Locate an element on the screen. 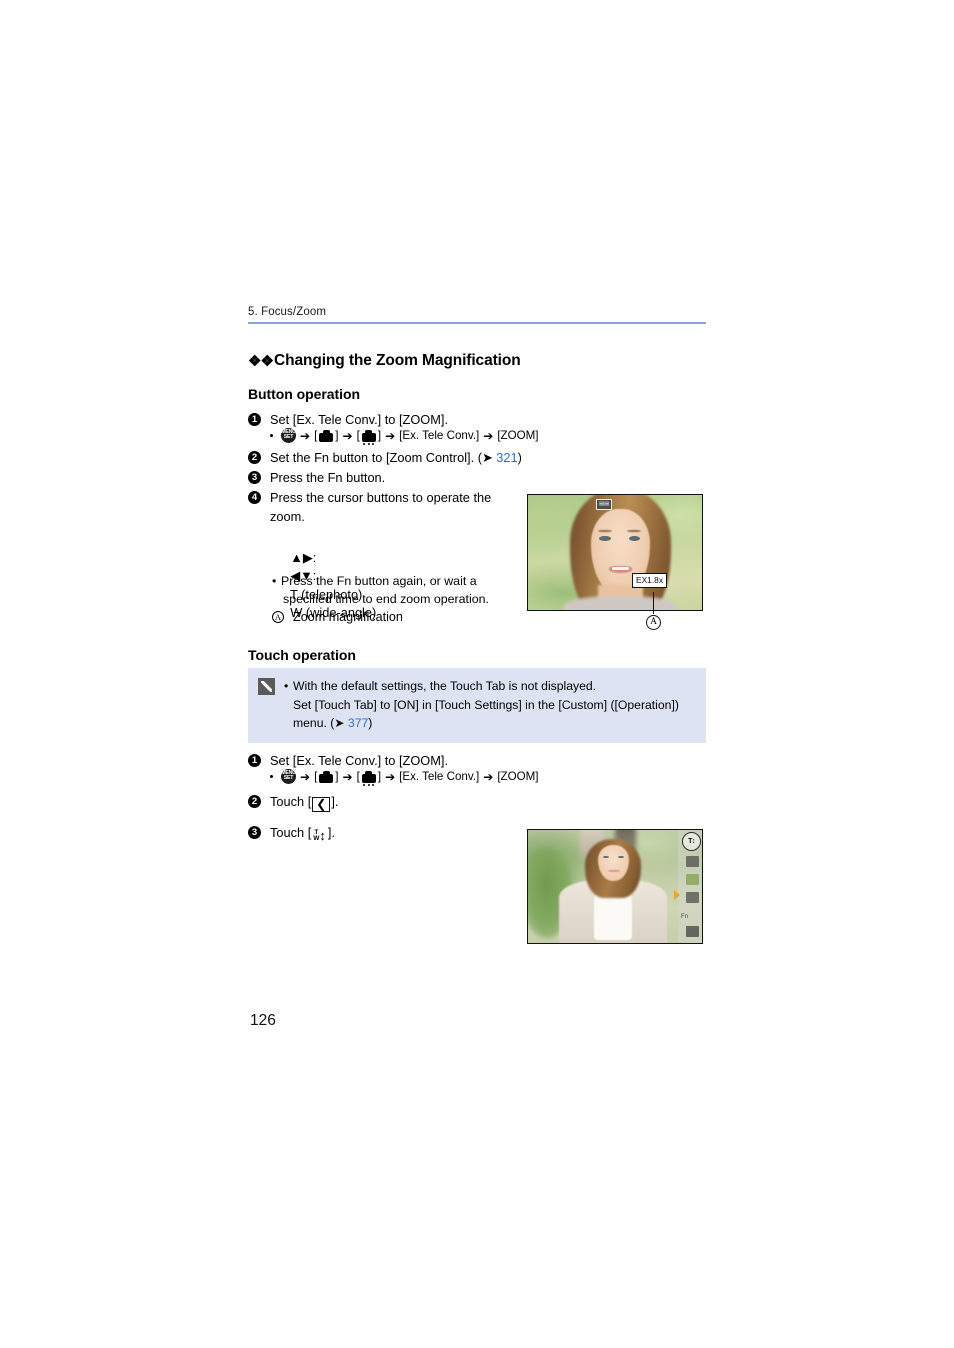 Image resolution: width=954 pixels, height=1348 pixels. note-pencil-icon is located at coordinates (266, 686).